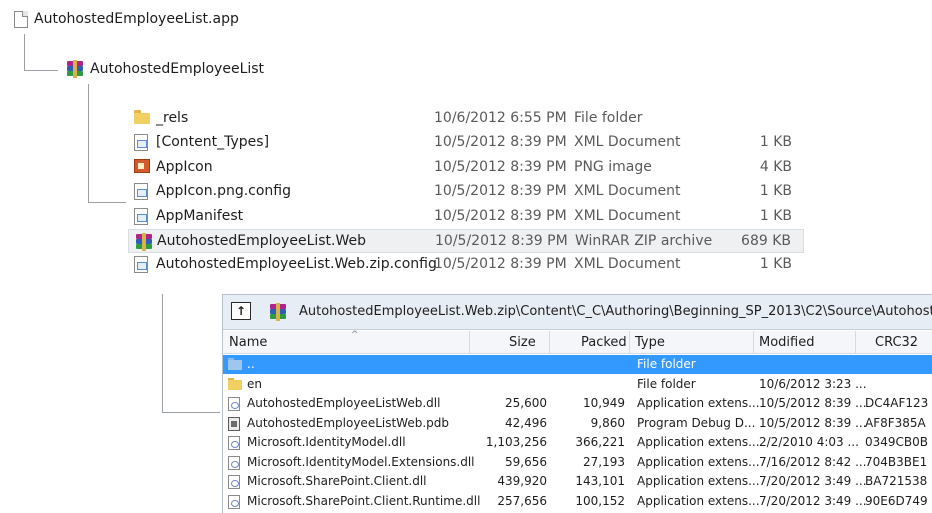 The width and height of the screenshot is (932, 513). What do you see at coordinates (650, 342) in the screenshot?
I see `column-type: Type` at bounding box center [650, 342].